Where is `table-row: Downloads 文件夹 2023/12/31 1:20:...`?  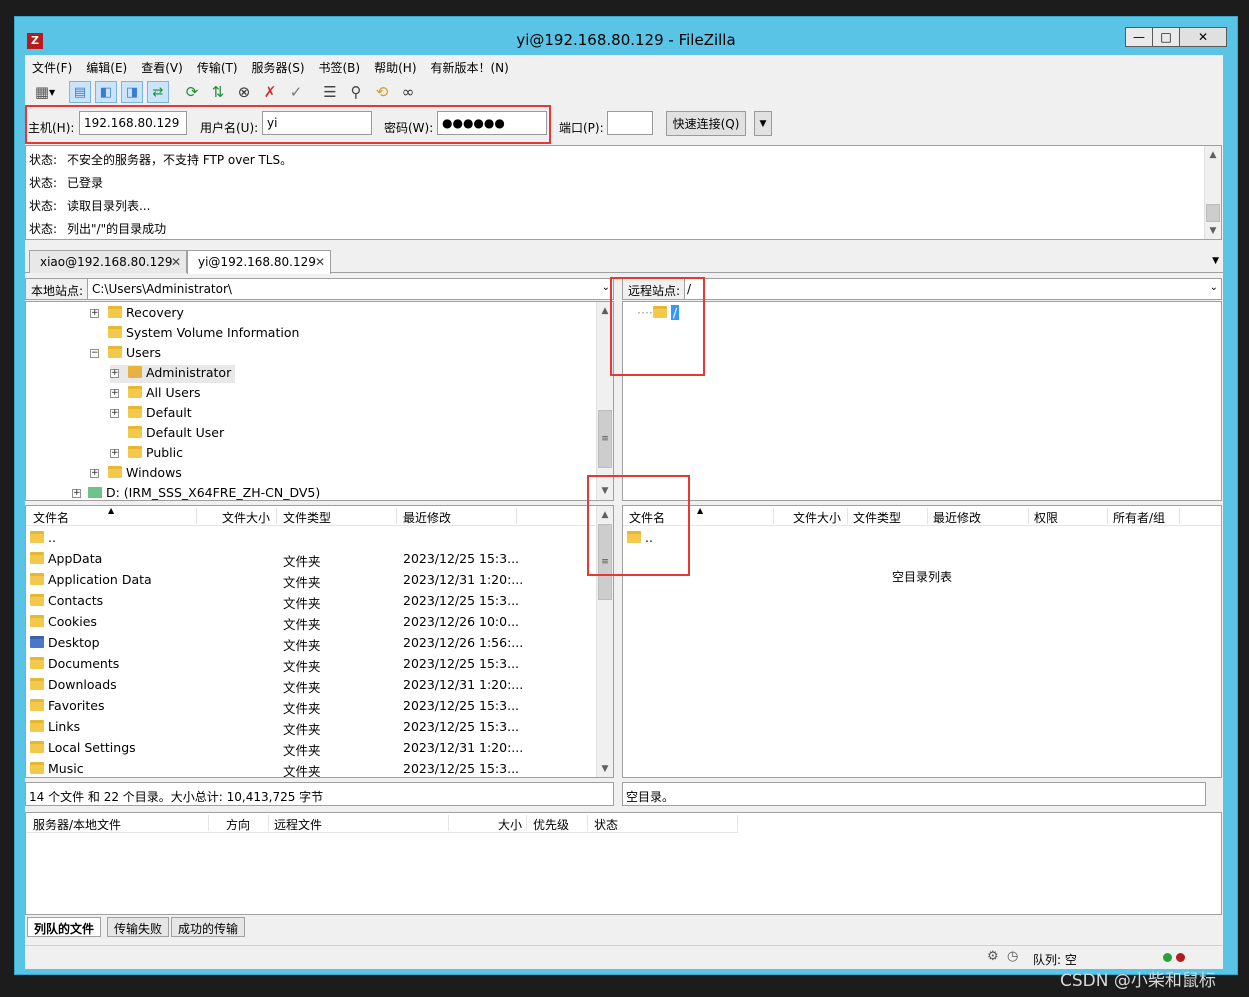 table-row: Downloads 文件夹 2023/12/31 1:20:... is located at coordinates (319, 684).